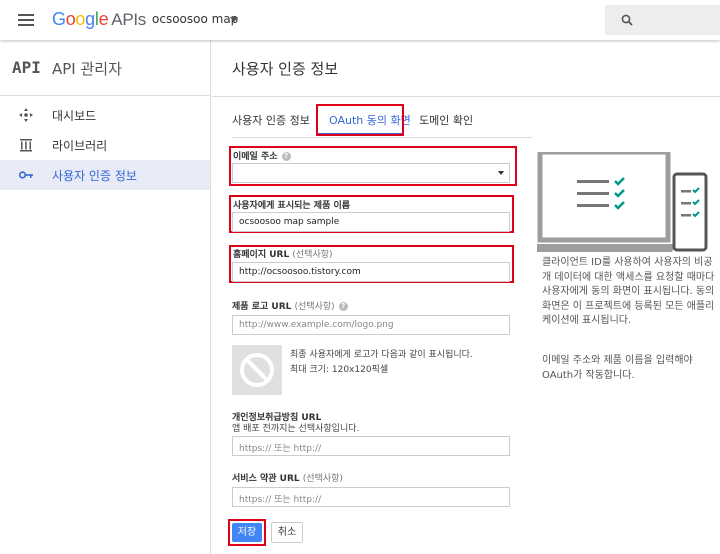 This screenshot has width=720, height=554. I want to click on sidebar-header: API API 관리자, so click(105, 68).